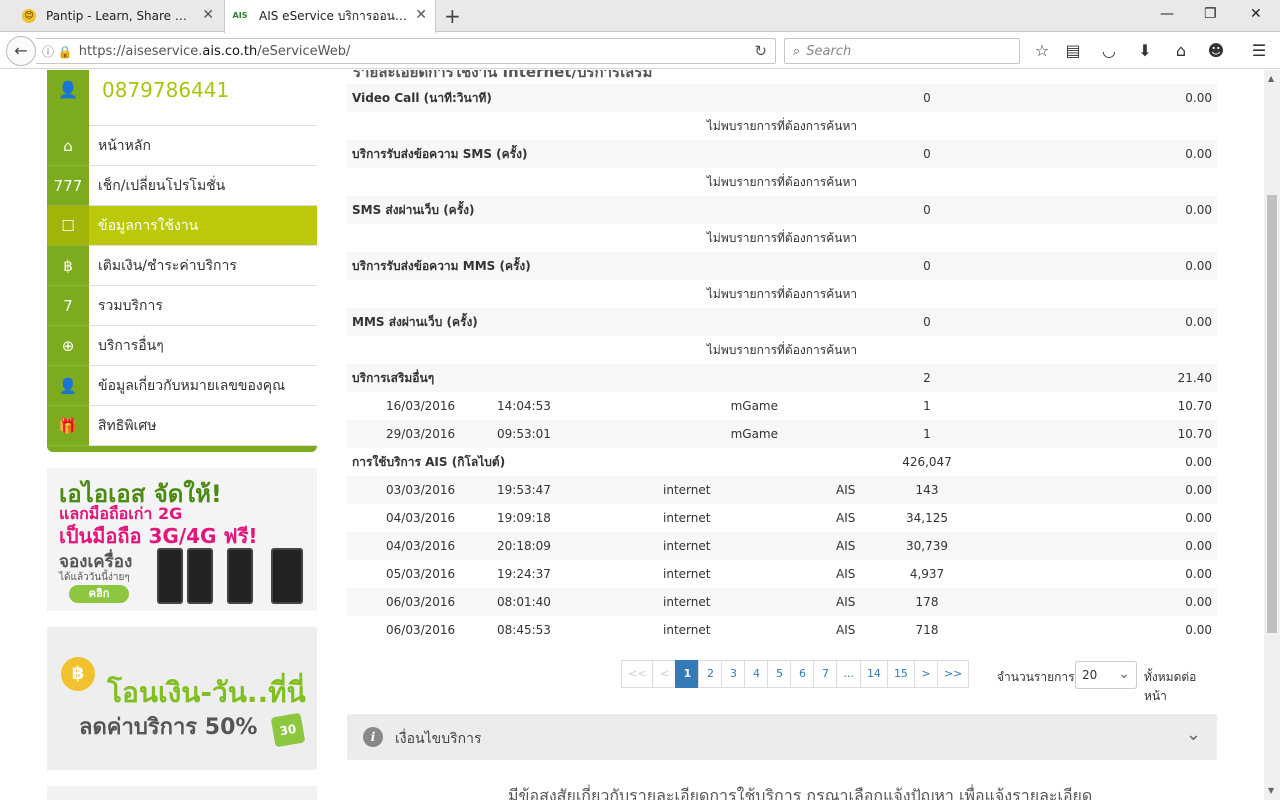 Image resolution: width=1280 pixels, height=800 pixels. What do you see at coordinates (687, 546) in the screenshot?
I see `row-type-text: internet` at bounding box center [687, 546].